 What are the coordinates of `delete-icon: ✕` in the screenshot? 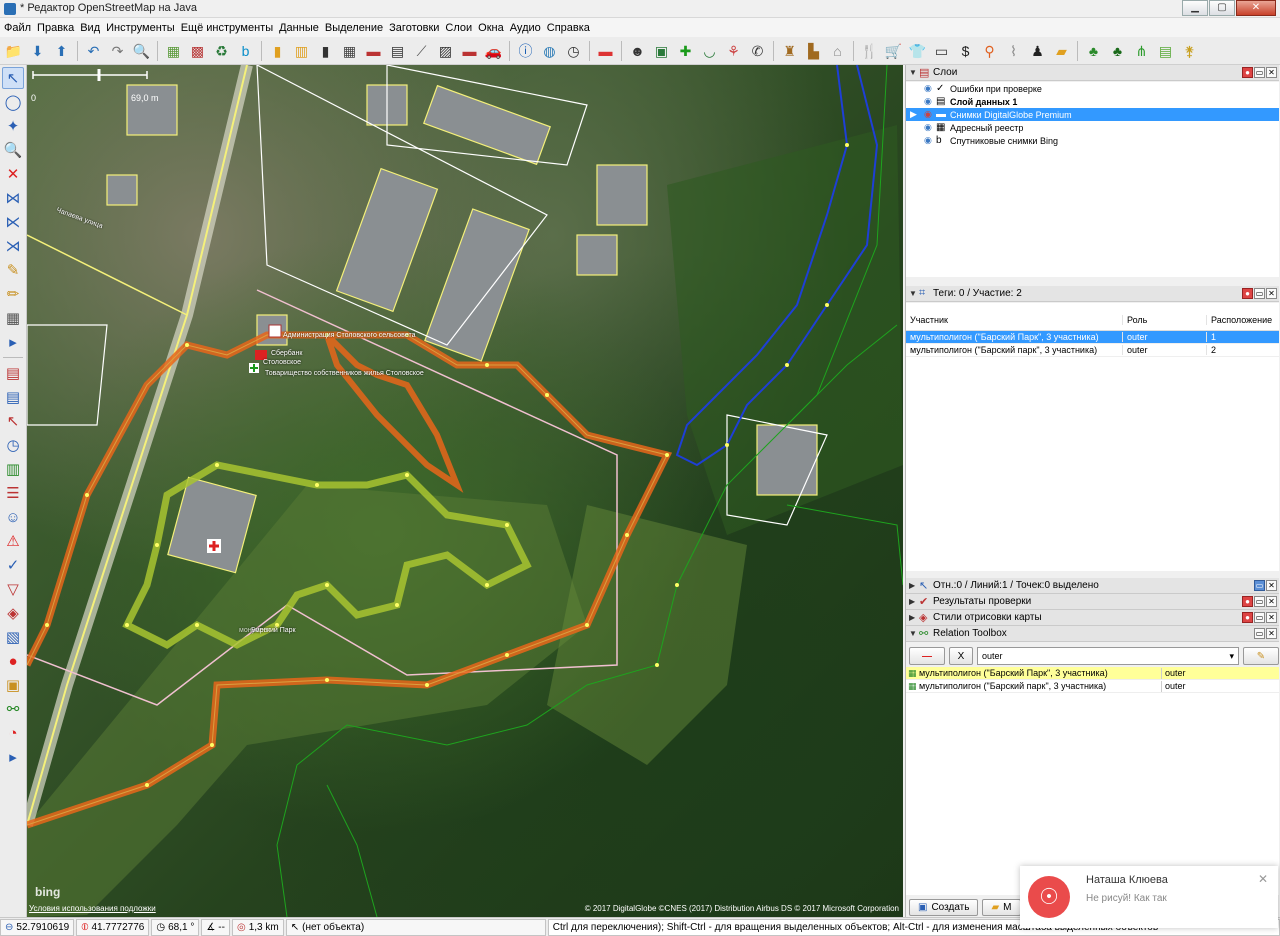 It's located at (13, 174).